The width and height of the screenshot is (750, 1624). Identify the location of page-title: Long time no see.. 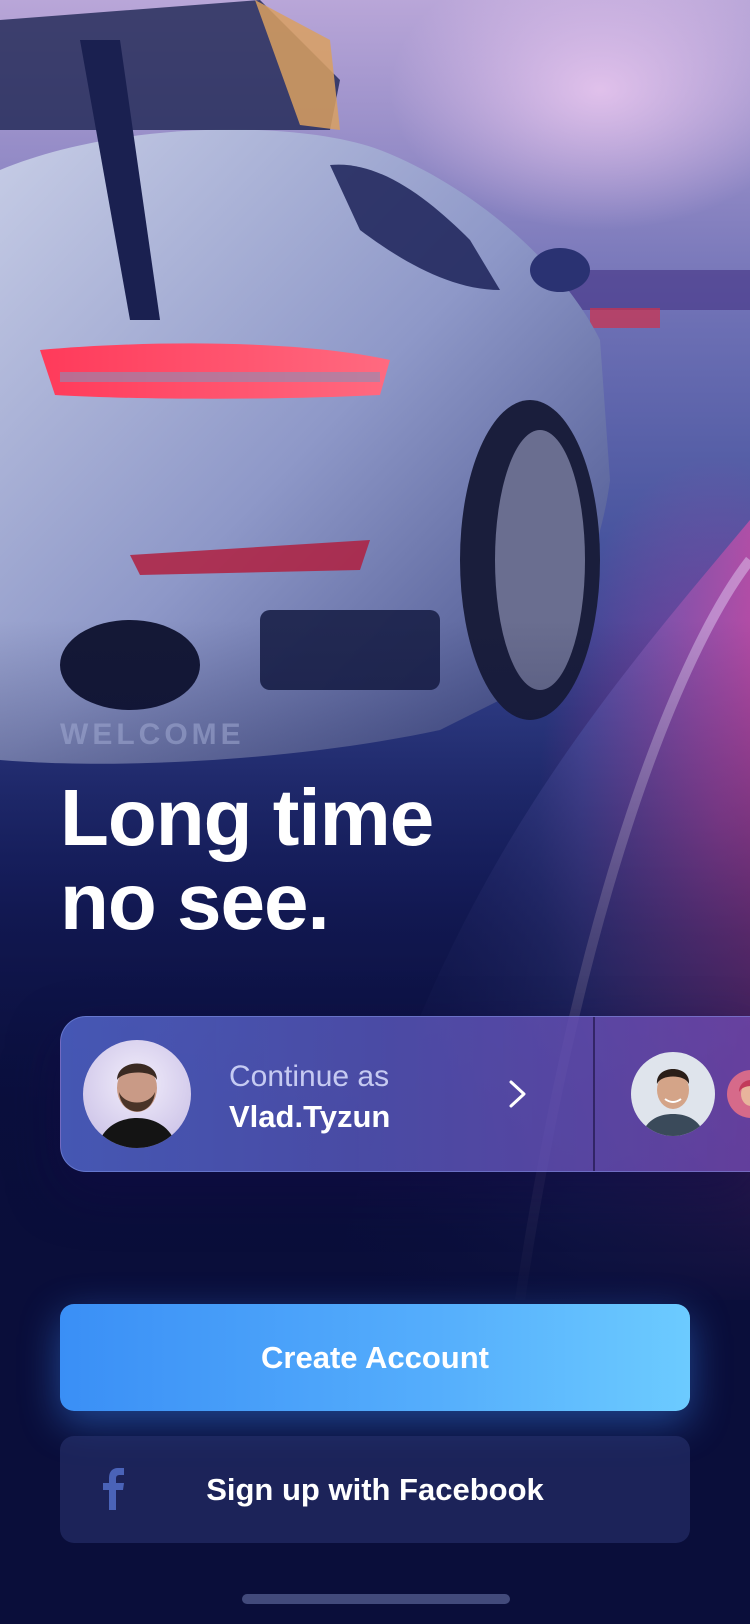
(360, 860).